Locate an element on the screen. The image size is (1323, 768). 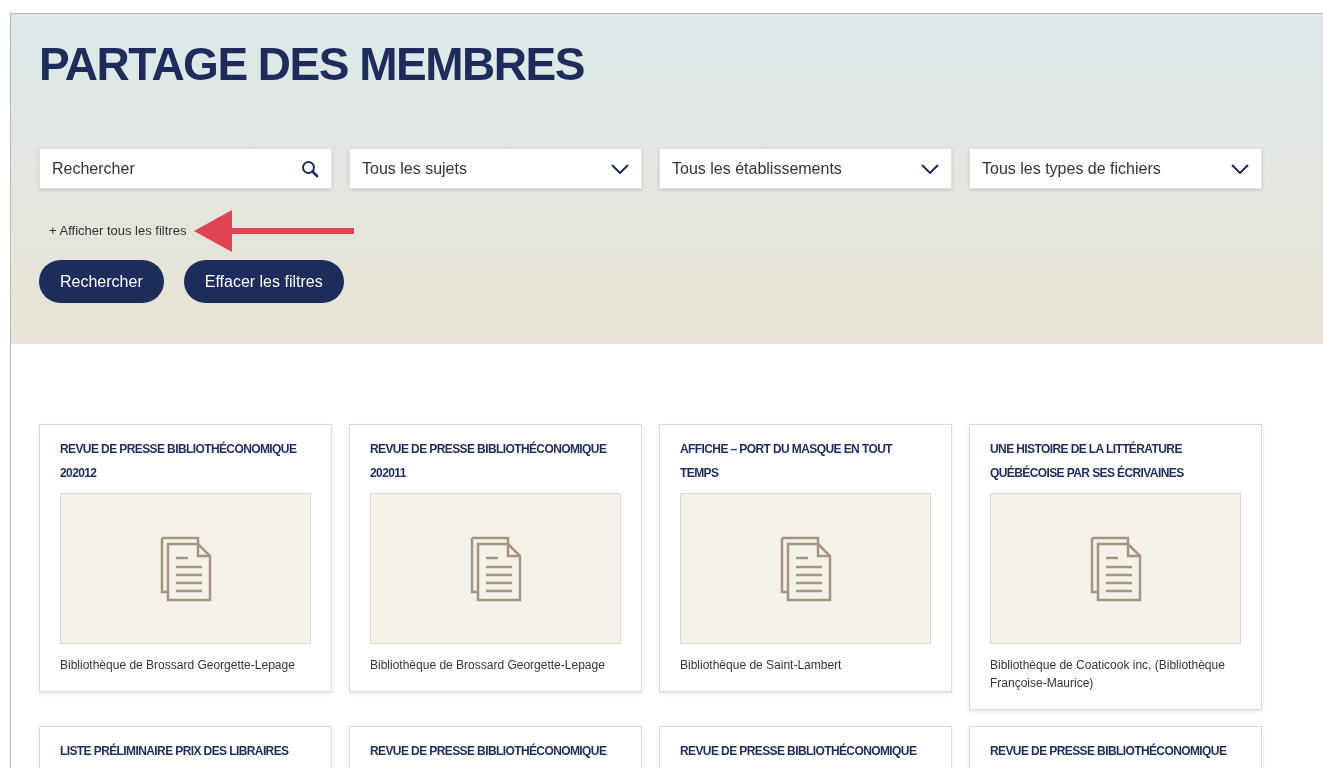
card: LISTE PRÉLIMINAIRE PRIX DES LIBRAIRES is located at coordinates (185, 747).